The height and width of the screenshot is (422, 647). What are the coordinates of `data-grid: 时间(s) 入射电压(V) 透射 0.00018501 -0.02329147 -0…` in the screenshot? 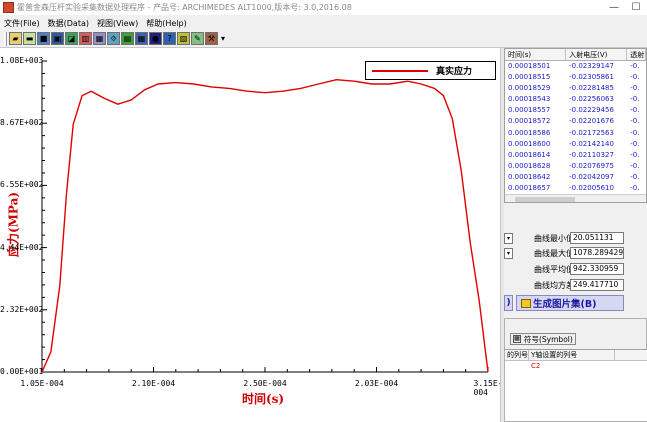 It's located at (575, 125).